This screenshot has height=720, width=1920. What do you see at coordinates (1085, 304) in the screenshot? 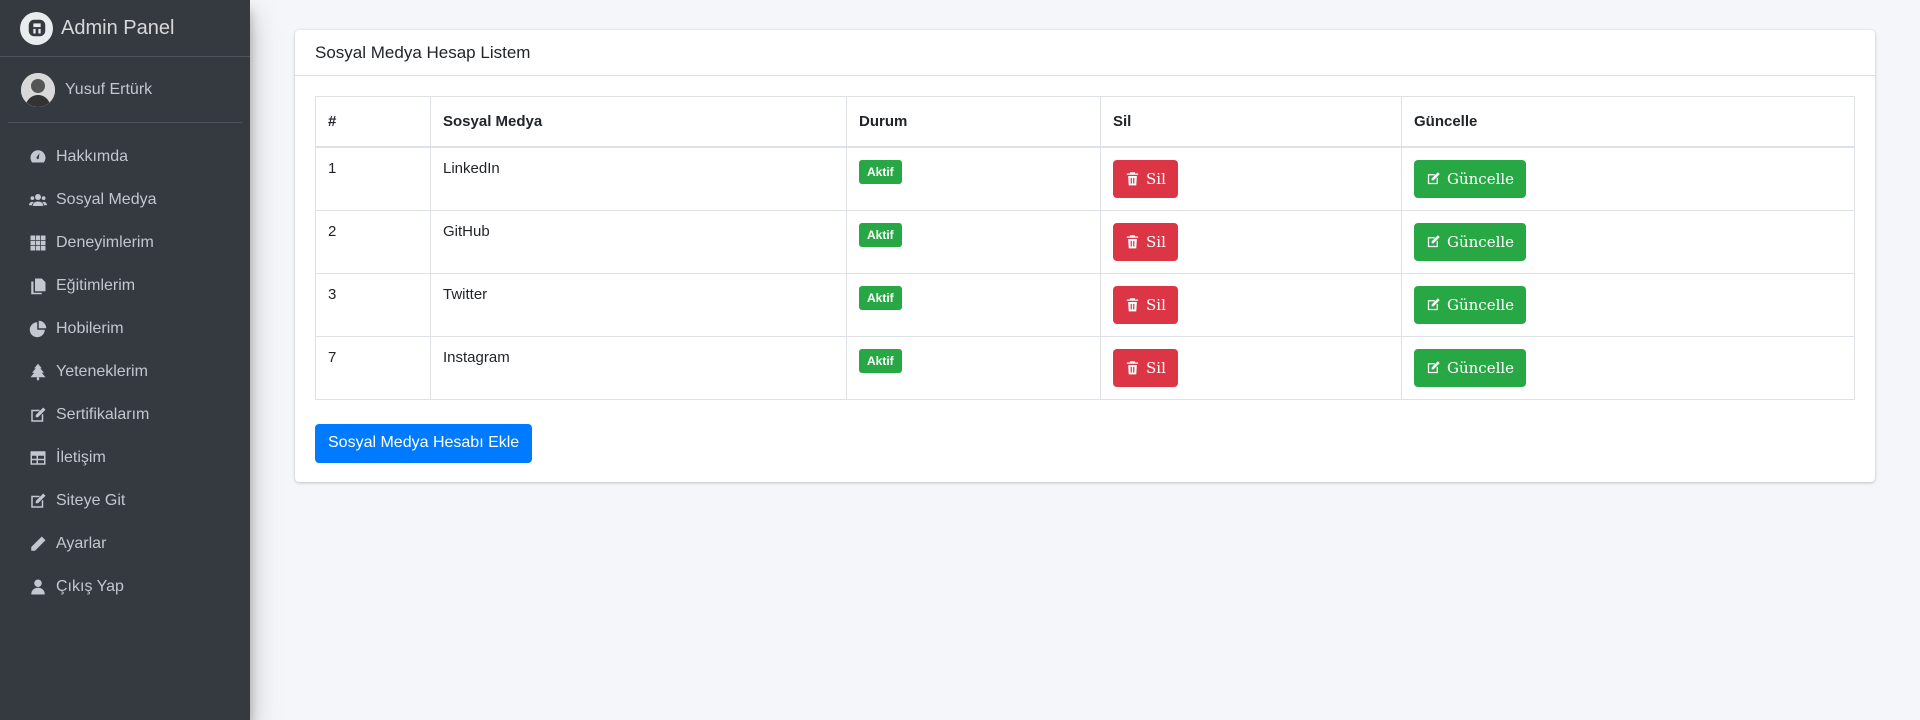
I see `table-row: 3 Twitter Aktif Sil Güncelle` at bounding box center [1085, 304].